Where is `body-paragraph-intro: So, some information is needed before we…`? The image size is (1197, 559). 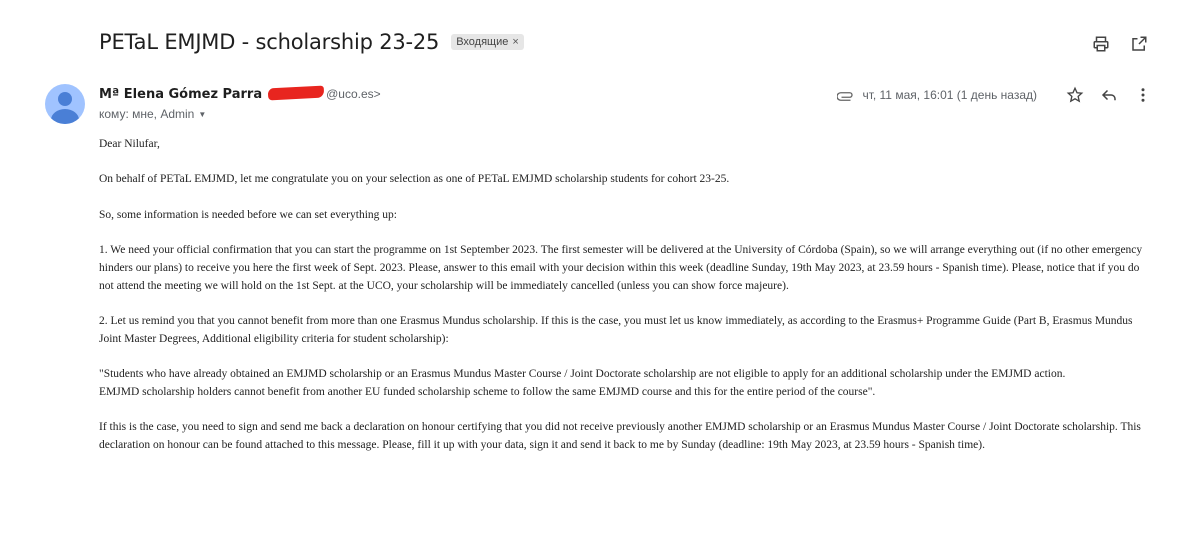 body-paragraph-intro: So, some information is needed before we… is located at coordinates (248, 214).